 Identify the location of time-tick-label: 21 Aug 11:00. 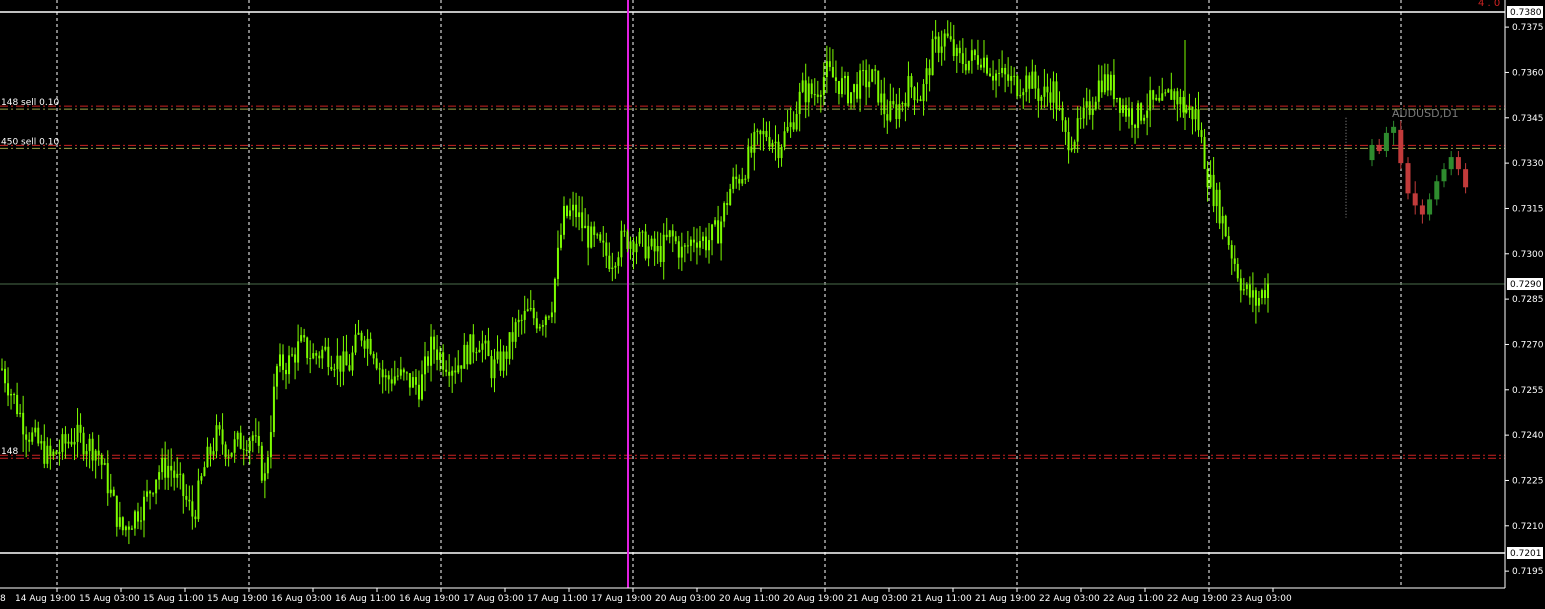
(941, 599).